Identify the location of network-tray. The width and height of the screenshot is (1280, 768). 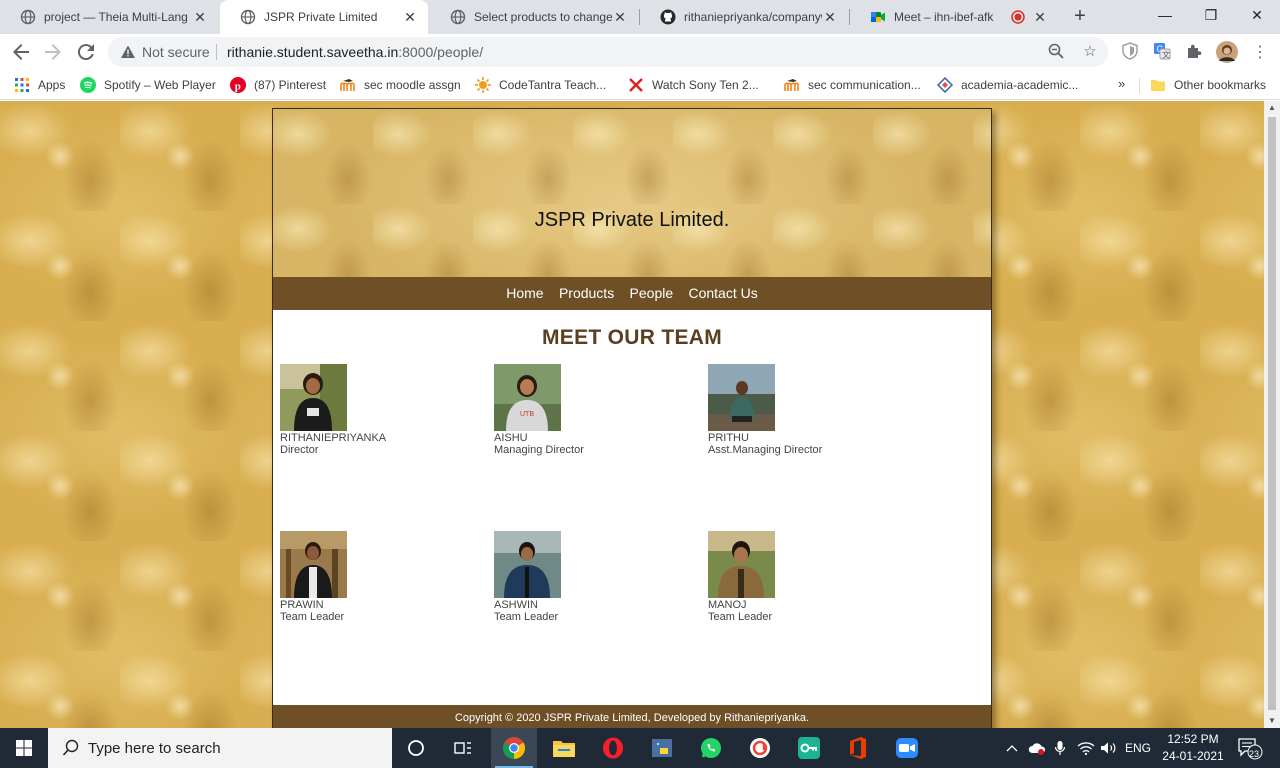
(1086, 748).